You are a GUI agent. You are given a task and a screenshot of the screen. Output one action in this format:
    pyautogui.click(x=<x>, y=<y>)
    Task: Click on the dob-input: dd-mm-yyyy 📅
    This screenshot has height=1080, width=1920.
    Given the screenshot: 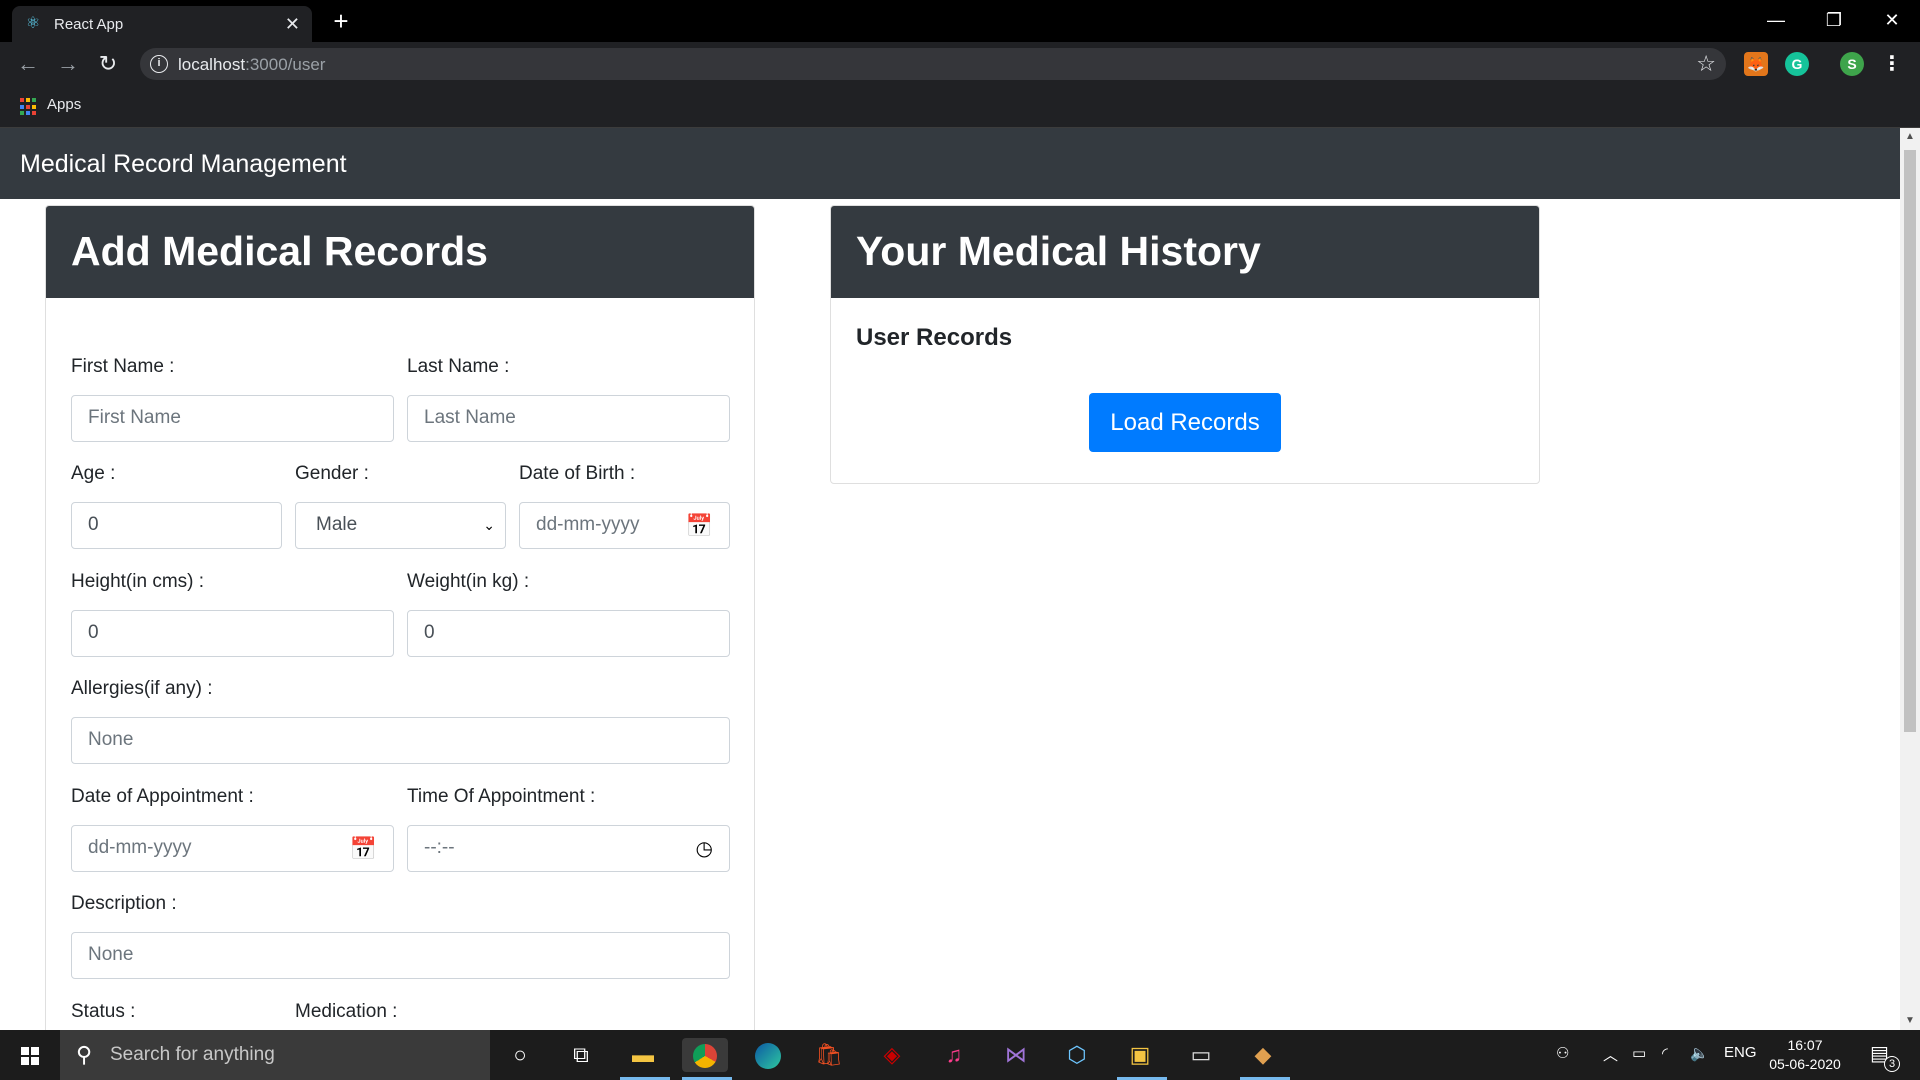 What is the action you would take?
    pyautogui.click(x=624, y=525)
    